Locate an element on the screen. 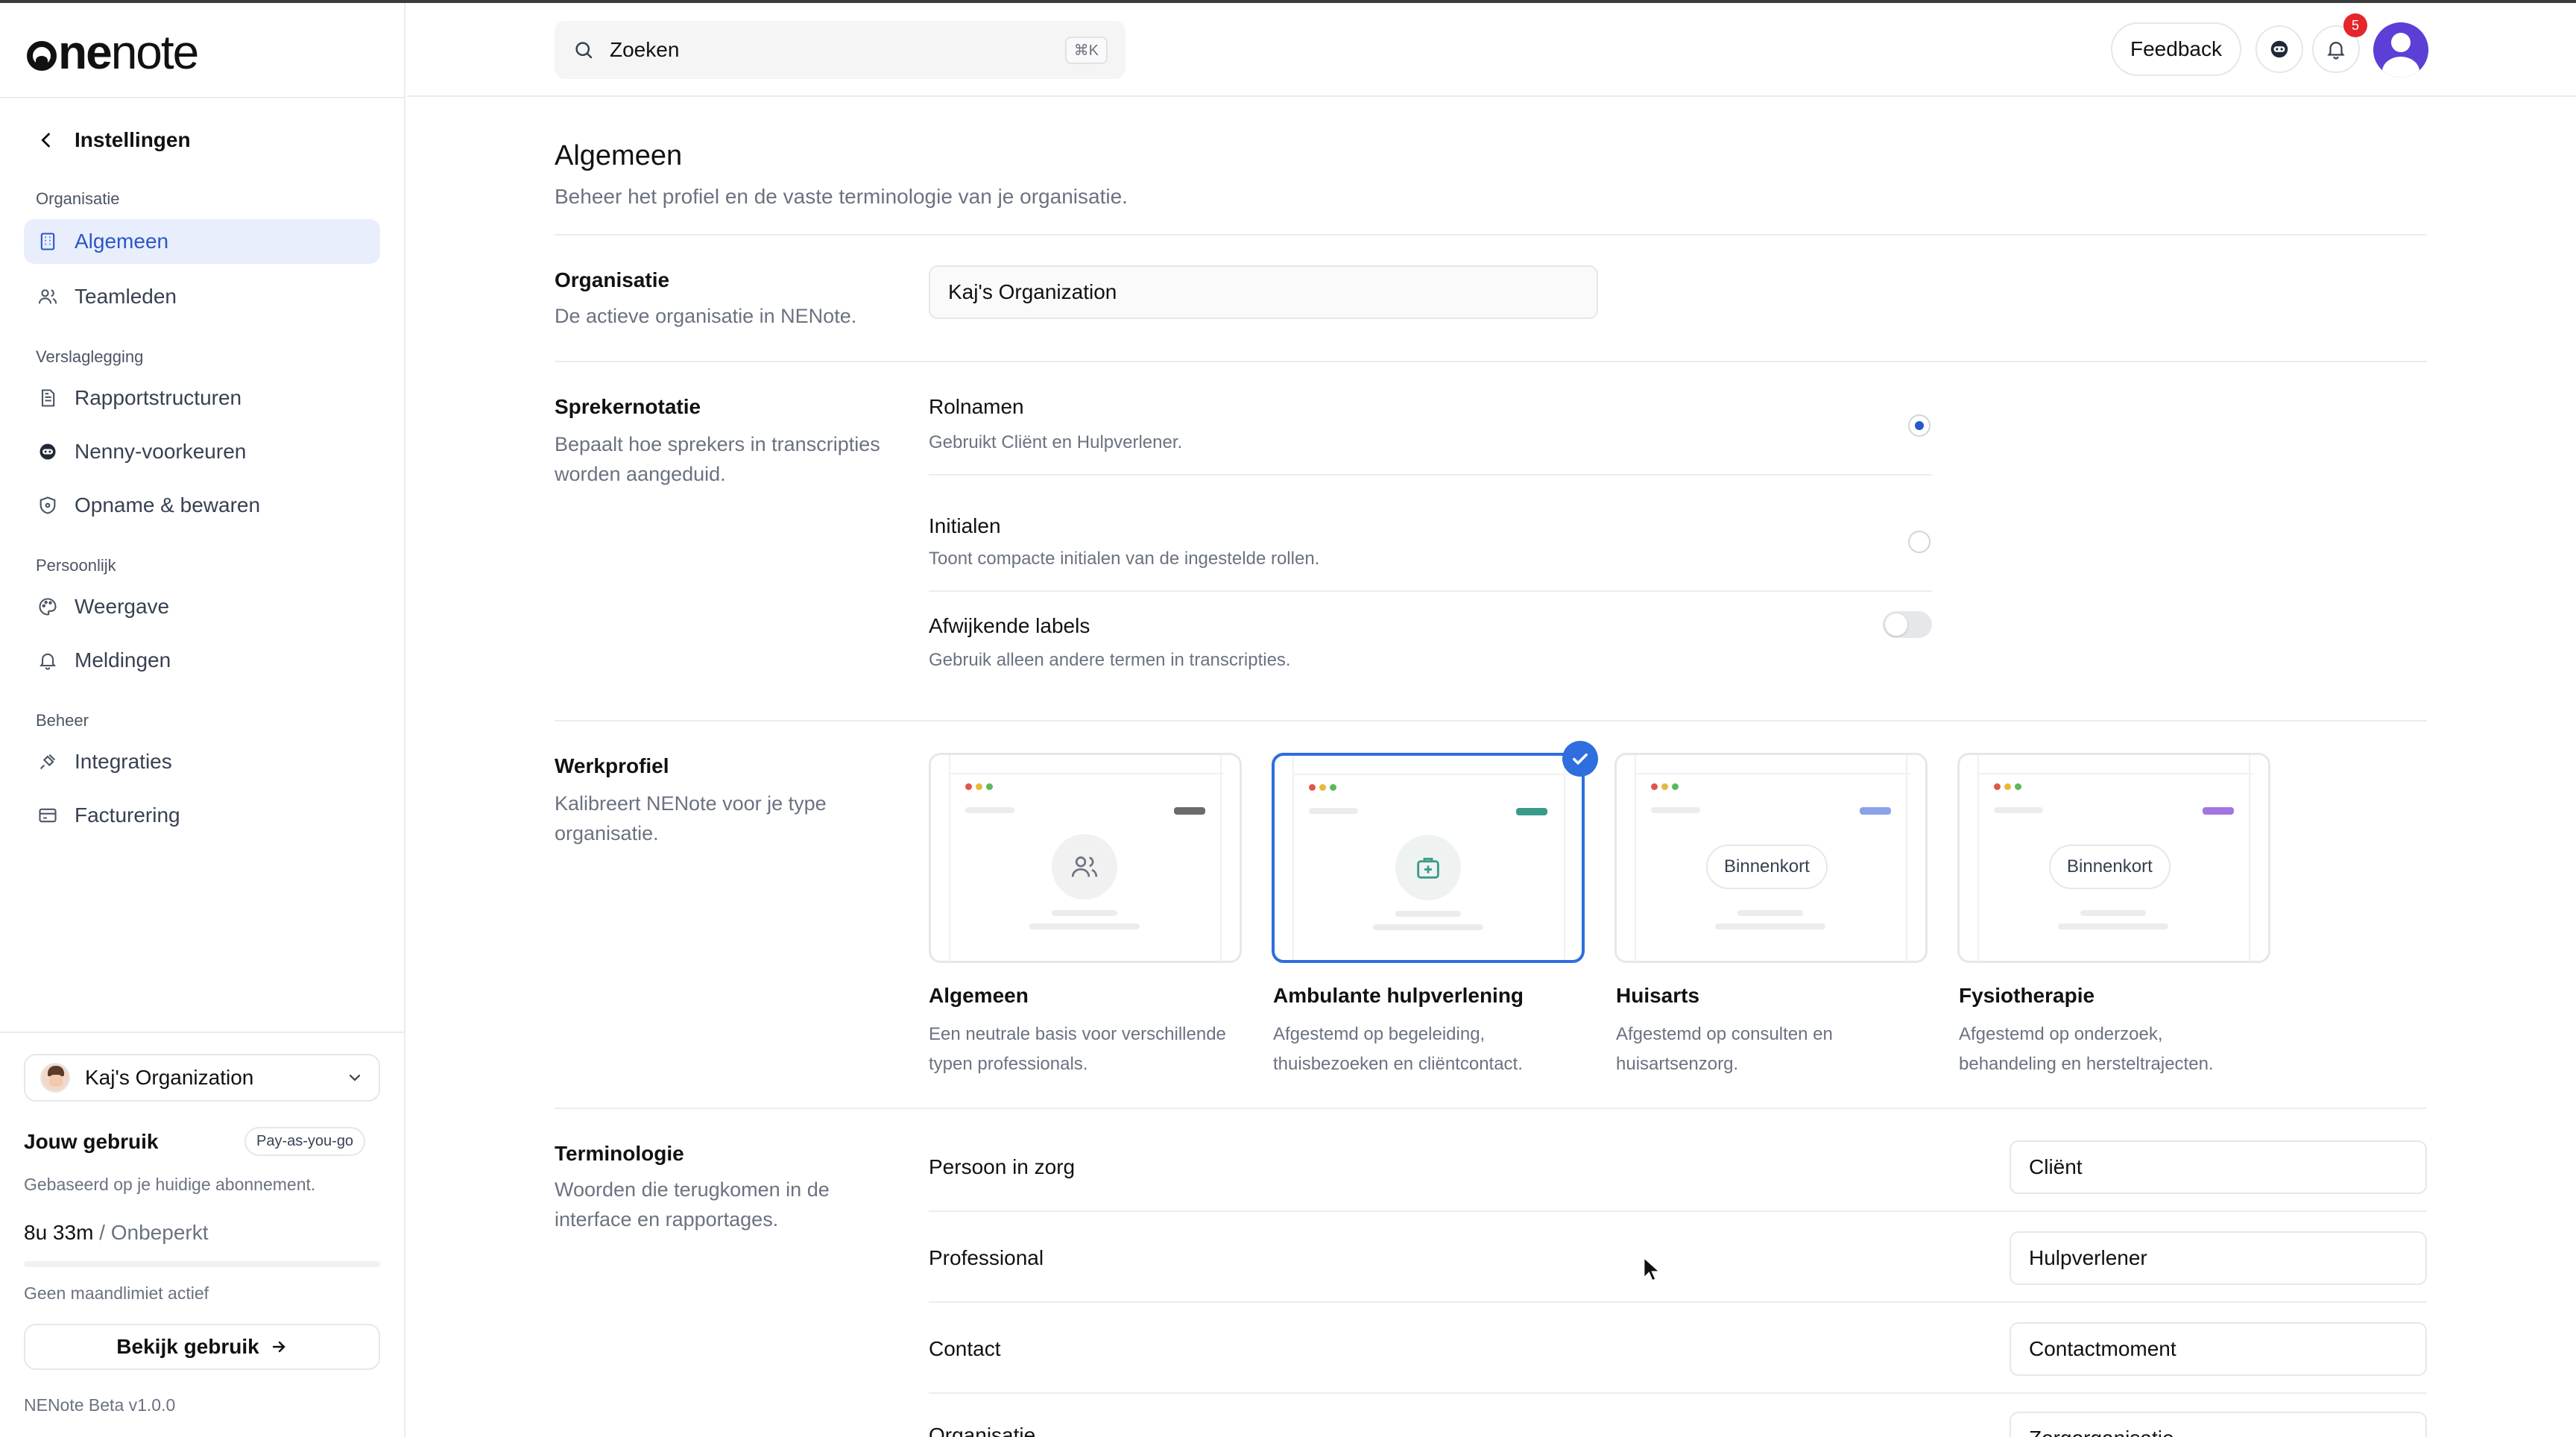 The width and height of the screenshot is (2576, 1437). search-input: Zoeken ⌘K is located at coordinates (841, 50).